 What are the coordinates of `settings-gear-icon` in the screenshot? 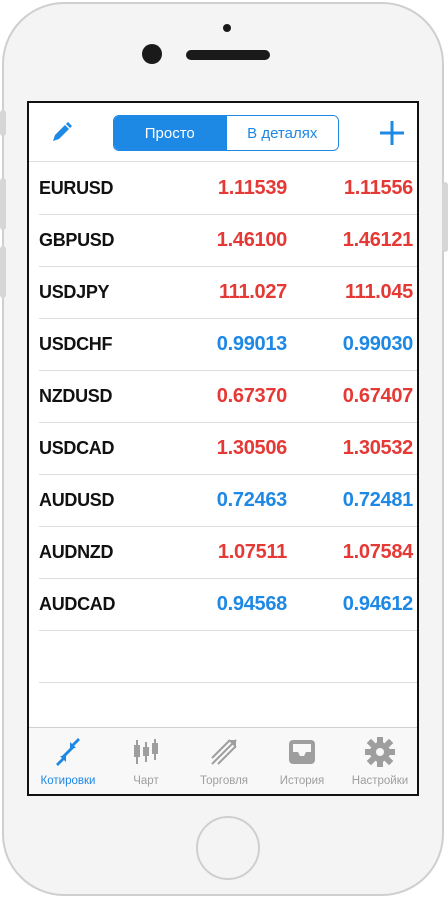 It's located at (380, 752).